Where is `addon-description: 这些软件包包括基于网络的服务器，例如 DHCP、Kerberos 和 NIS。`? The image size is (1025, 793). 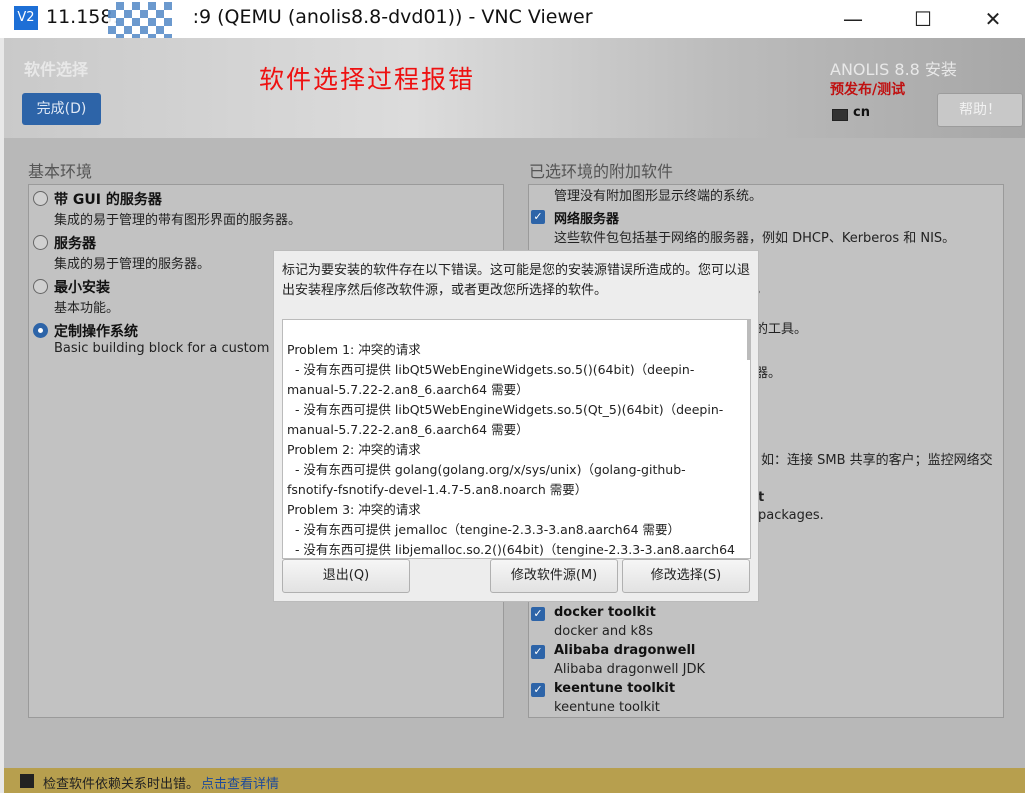
addon-description: 这些软件包包括基于网络的服务器，例如 DHCP、Kerberos 和 NIS。 is located at coordinates (755, 238).